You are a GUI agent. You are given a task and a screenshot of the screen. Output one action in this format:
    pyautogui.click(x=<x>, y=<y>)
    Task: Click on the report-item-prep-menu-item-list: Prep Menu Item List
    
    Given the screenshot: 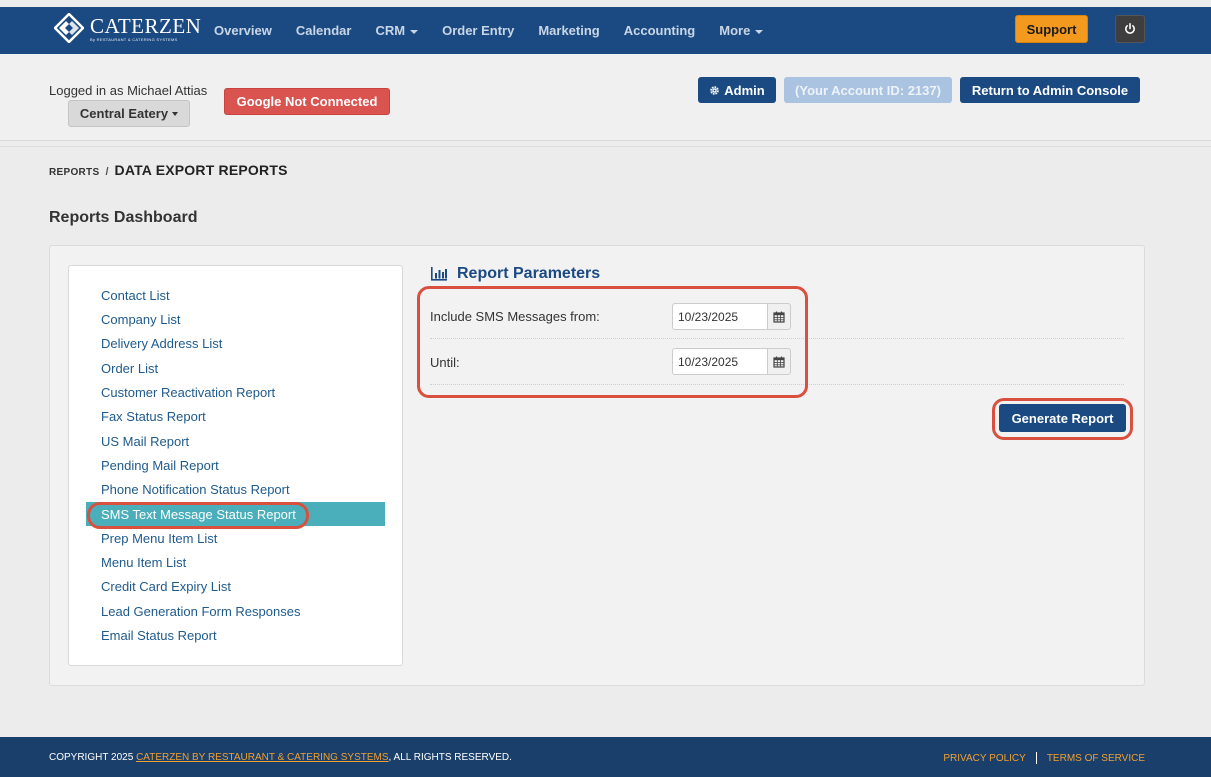 What is the action you would take?
    pyautogui.click(x=159, y=538)
    